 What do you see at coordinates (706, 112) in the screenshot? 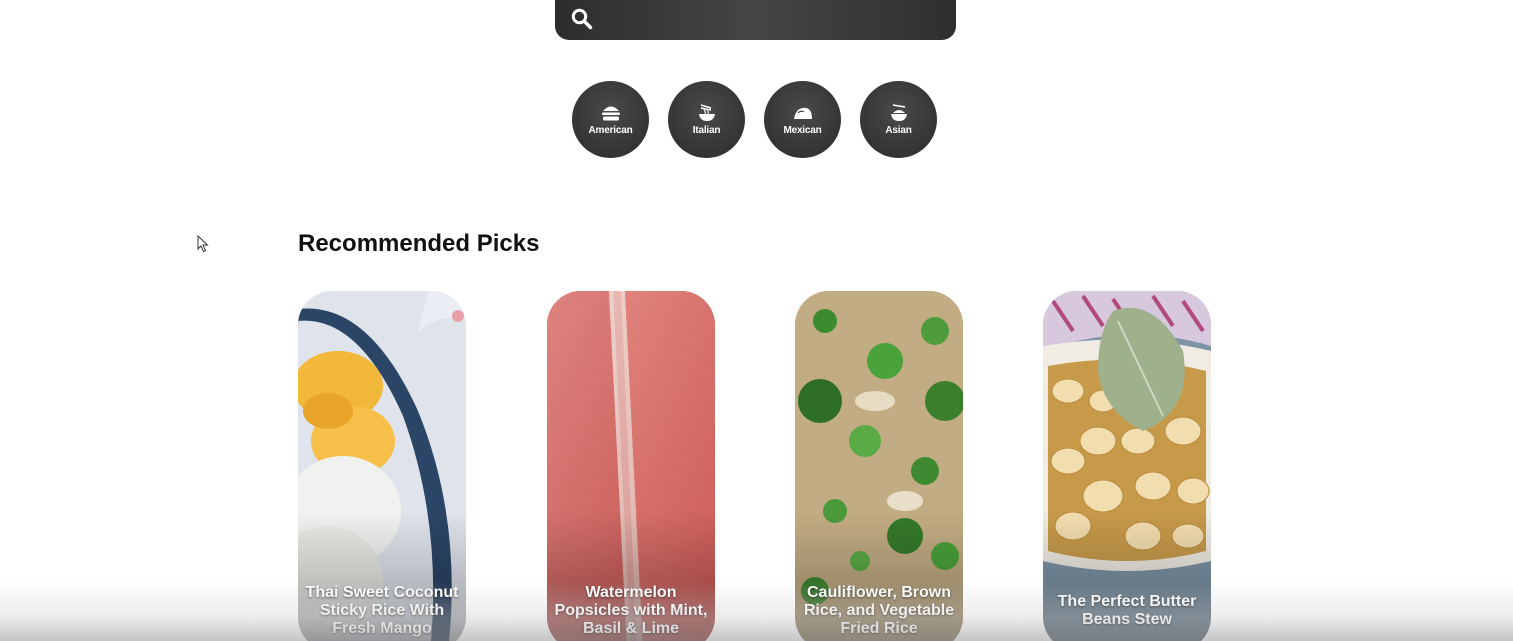
I see `noodle-bowl-icon` at bounding box center [706, 112].